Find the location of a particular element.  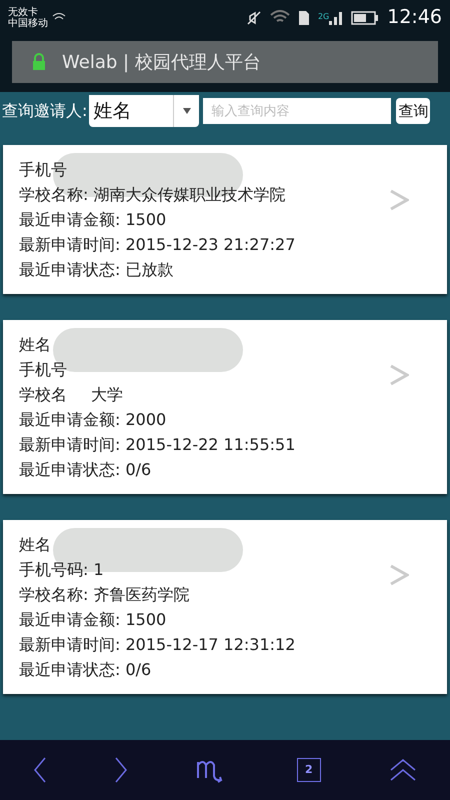

sim-card-icon is located at coordinates (304, 18).